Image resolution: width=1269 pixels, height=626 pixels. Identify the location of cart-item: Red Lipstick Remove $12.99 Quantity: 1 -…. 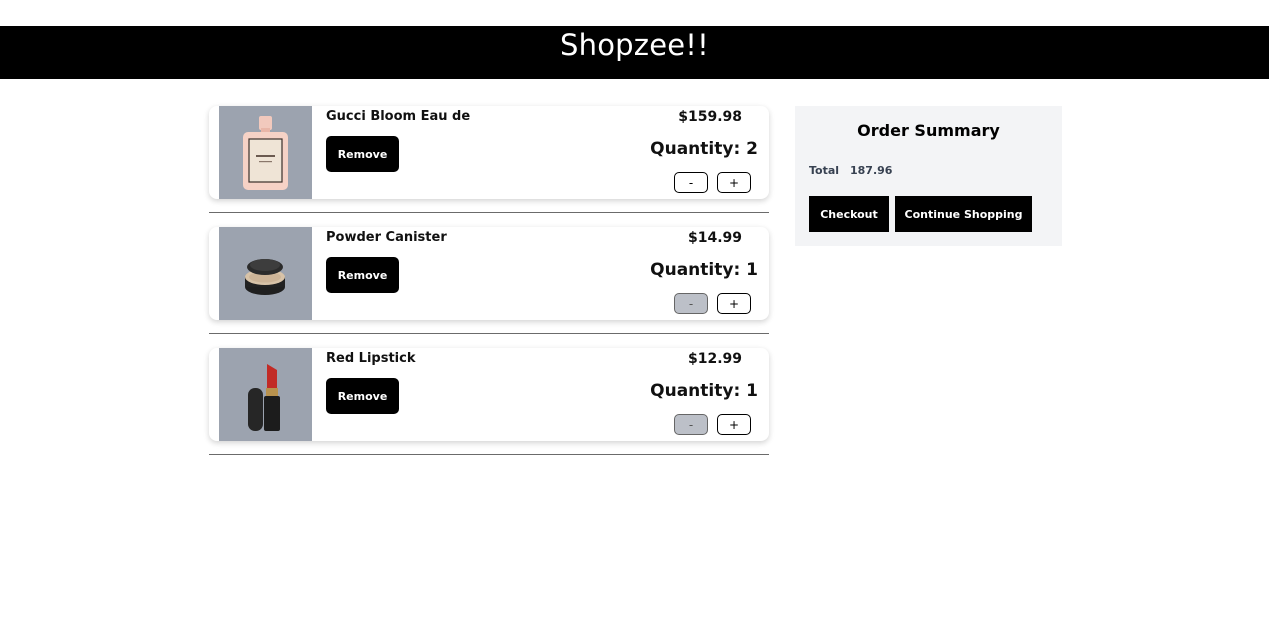
(489, 408).